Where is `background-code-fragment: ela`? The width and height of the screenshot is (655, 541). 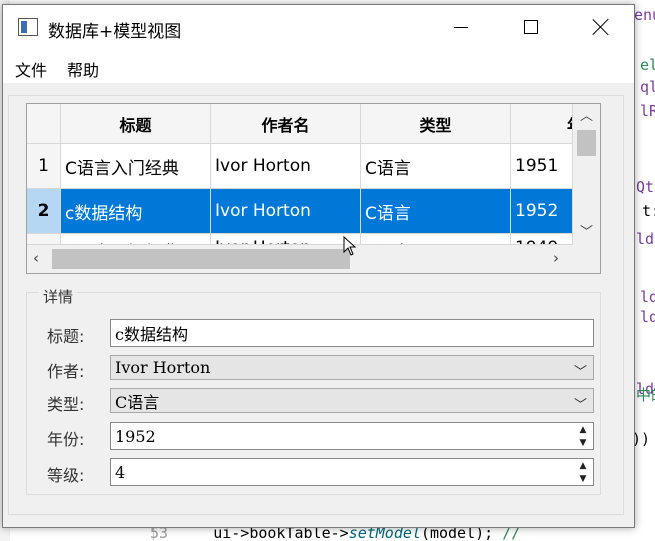
background-code-fragment: ela is located at coordinates (647, 65).